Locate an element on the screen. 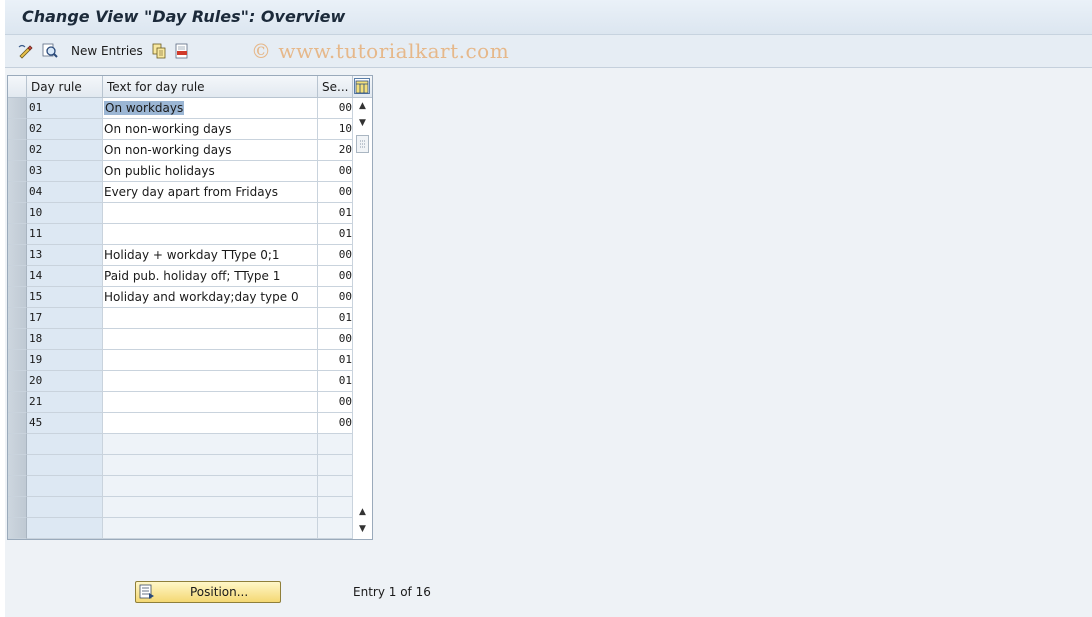 The height and width of the screenshot is (617, 1092). table-row: 11 01 is located at coordinates (190, 234).